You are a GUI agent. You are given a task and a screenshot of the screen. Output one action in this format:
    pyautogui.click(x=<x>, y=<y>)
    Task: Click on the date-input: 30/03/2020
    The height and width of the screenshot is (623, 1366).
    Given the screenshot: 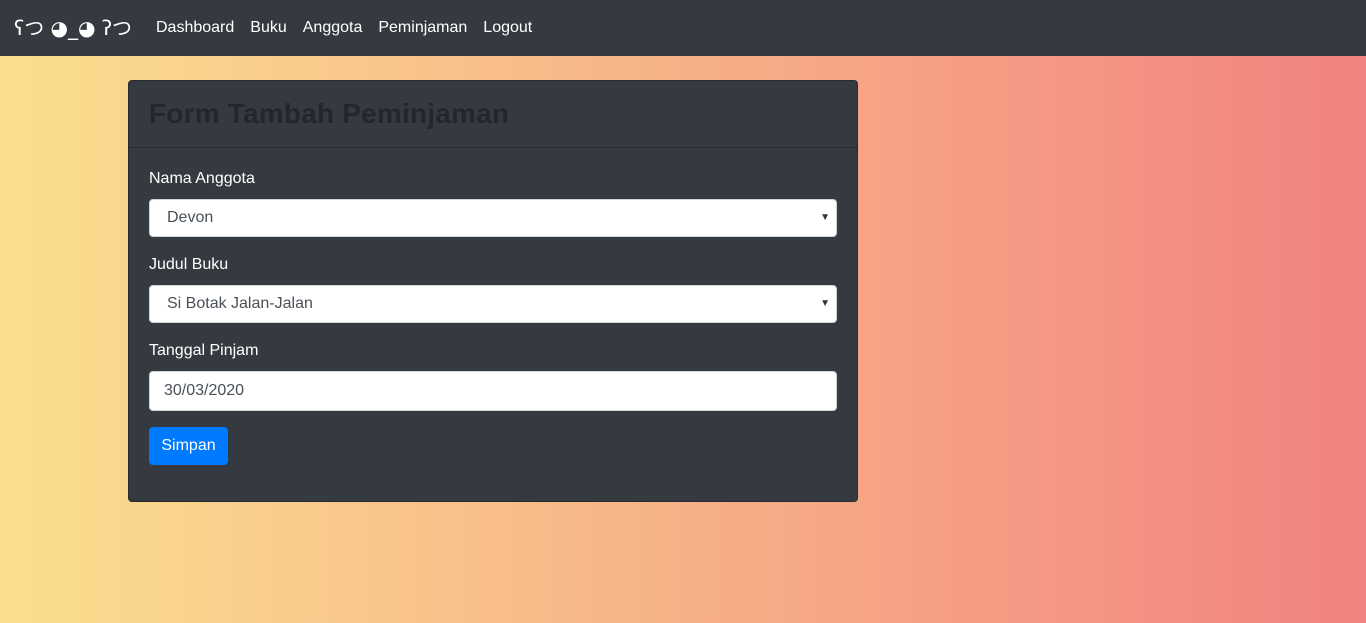 What is the action you would take?
    pyautogui.click(x=493, y=391)
    